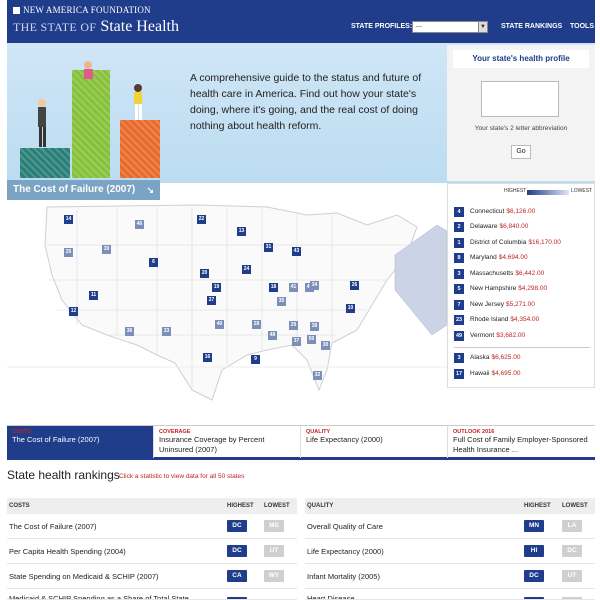  I want to click on state-rank-badge: 30, so click(325, 345).